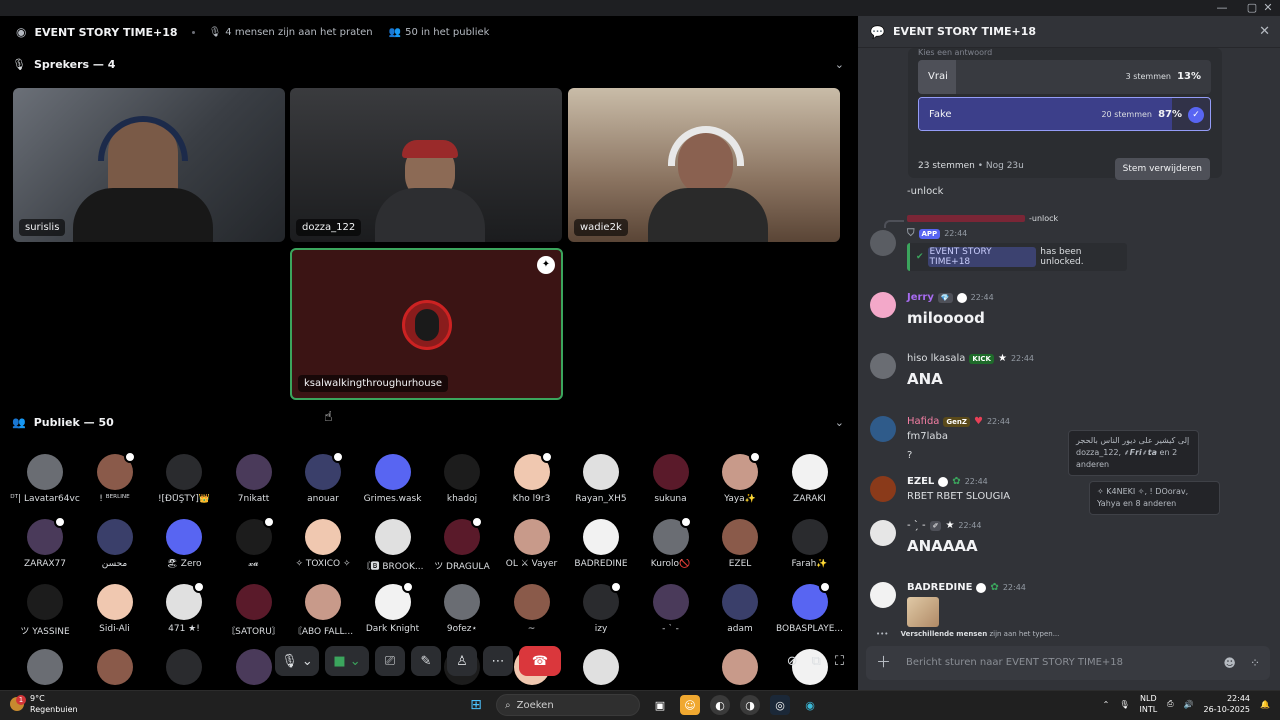 The image size is (1280, 720). Describe the element at coordinates (1170, 704) in the screenshot. I see `network-icon: ⎙` at that location.